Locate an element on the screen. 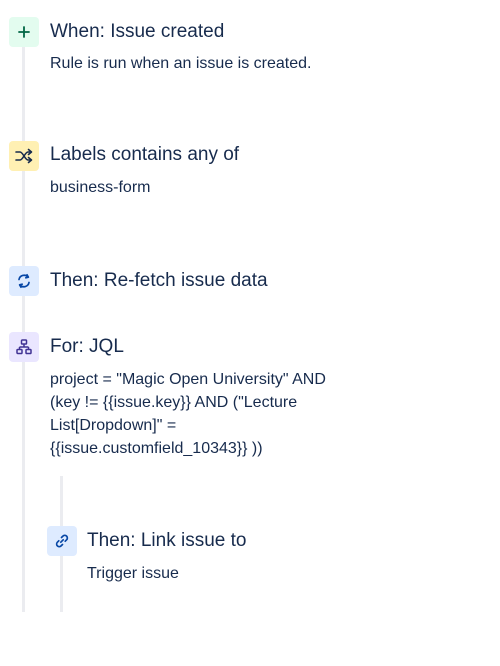 This screenshot has height=666, width=500. step-title: Then: Re-fetch issue data is located at coordinates (159, 280).